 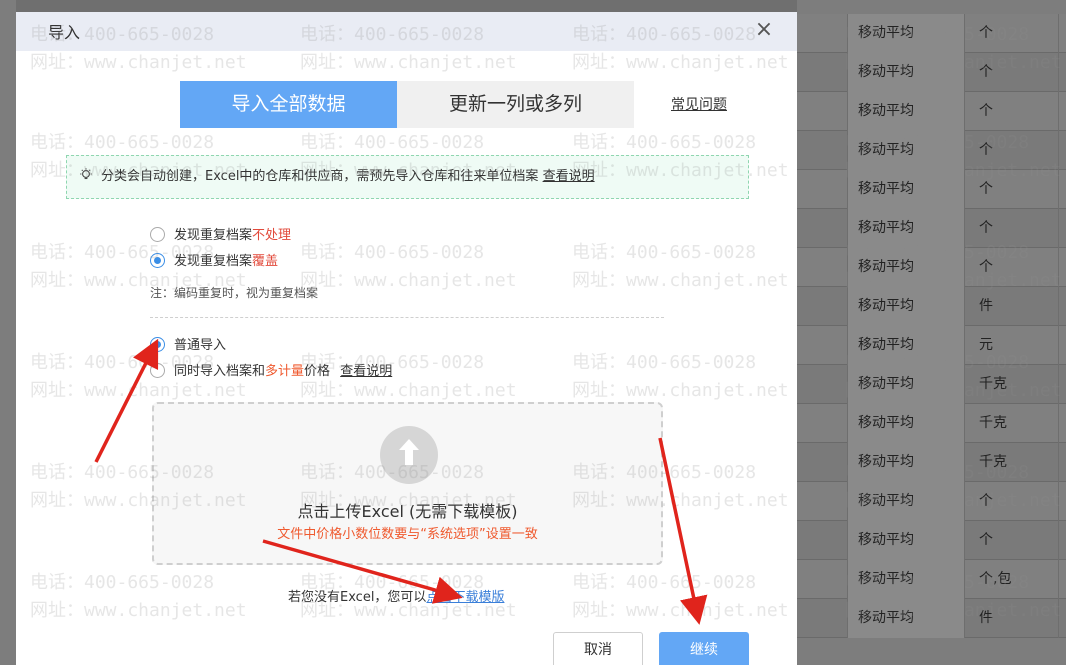 What do you see at coordinates (407, 317) in the screenshot?
I see `divider` at bounding box center [407, 317].